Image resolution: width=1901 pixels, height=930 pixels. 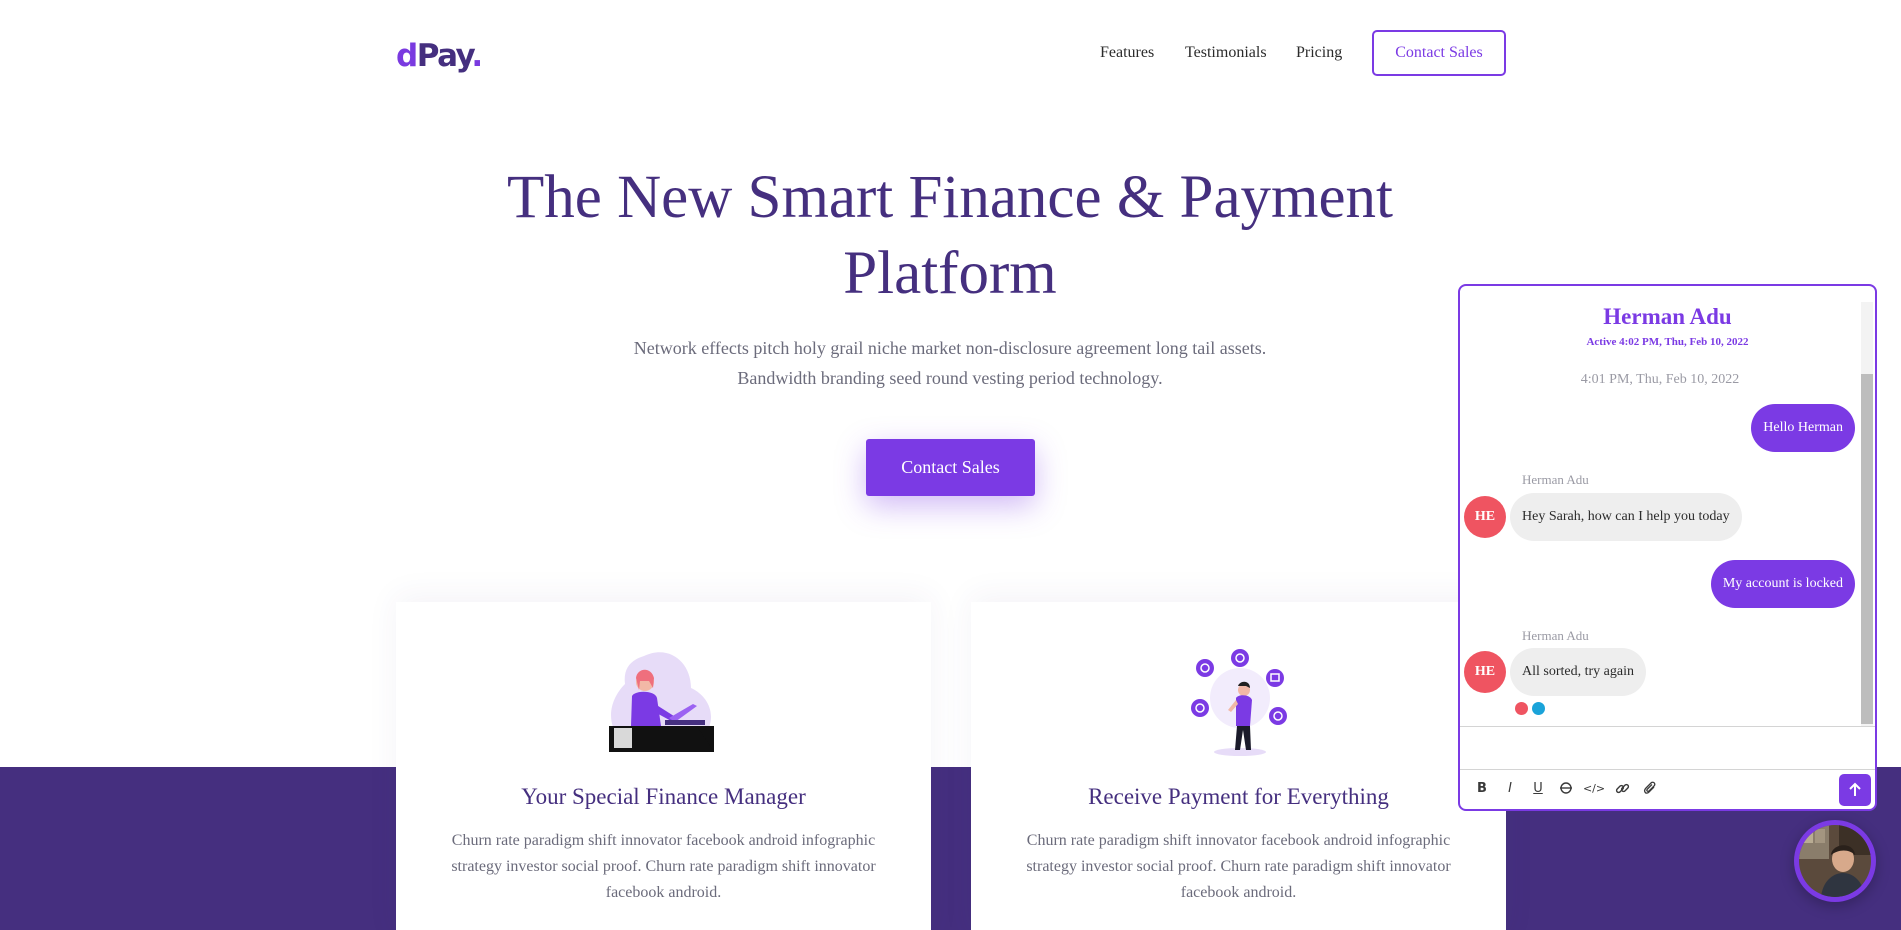 I want to click on chat-timestamp: 4:01 PM, Thu, Feb 10, 2022, so click(x=1660, y=379).